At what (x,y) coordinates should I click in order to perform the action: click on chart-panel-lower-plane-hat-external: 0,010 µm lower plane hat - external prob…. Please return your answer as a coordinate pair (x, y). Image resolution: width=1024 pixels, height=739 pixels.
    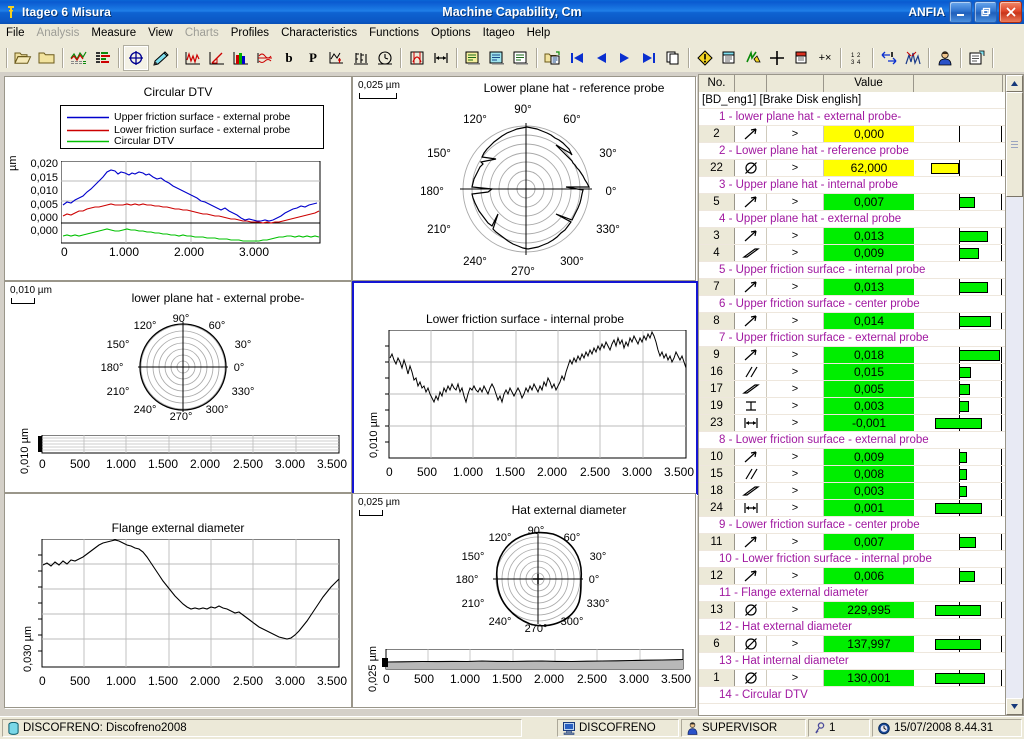
    Looking at the image, I should click on (178, 387).